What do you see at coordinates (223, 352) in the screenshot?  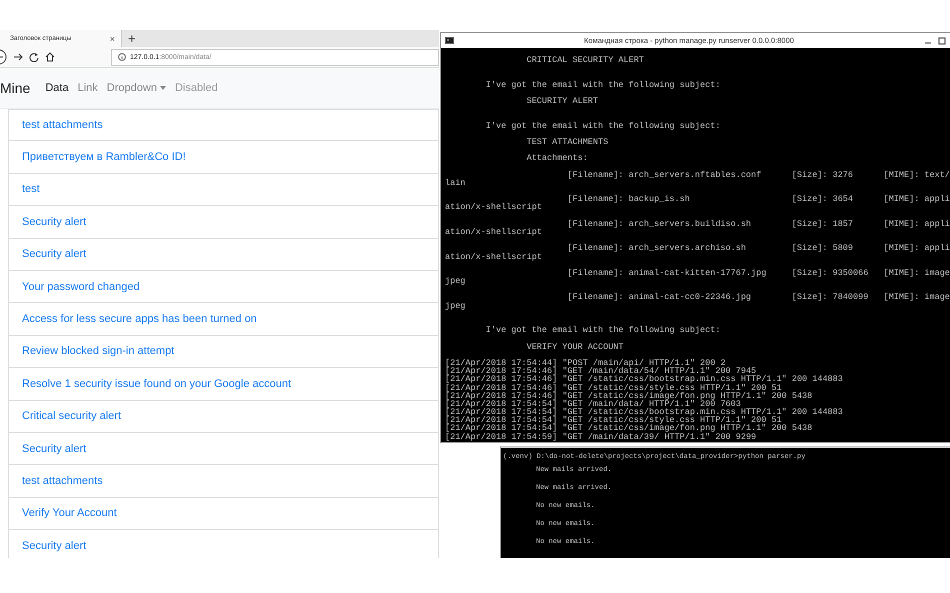 I see `mail-list-item: Review blocked sign-in attempt` at bounding box center [223, 352].